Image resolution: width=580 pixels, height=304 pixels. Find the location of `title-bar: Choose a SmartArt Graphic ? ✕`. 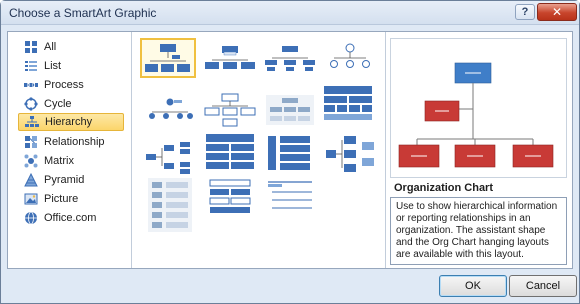

title-bar: Choose a SmartArt Graphic ? ✕ is located at coordinates (290, 13).